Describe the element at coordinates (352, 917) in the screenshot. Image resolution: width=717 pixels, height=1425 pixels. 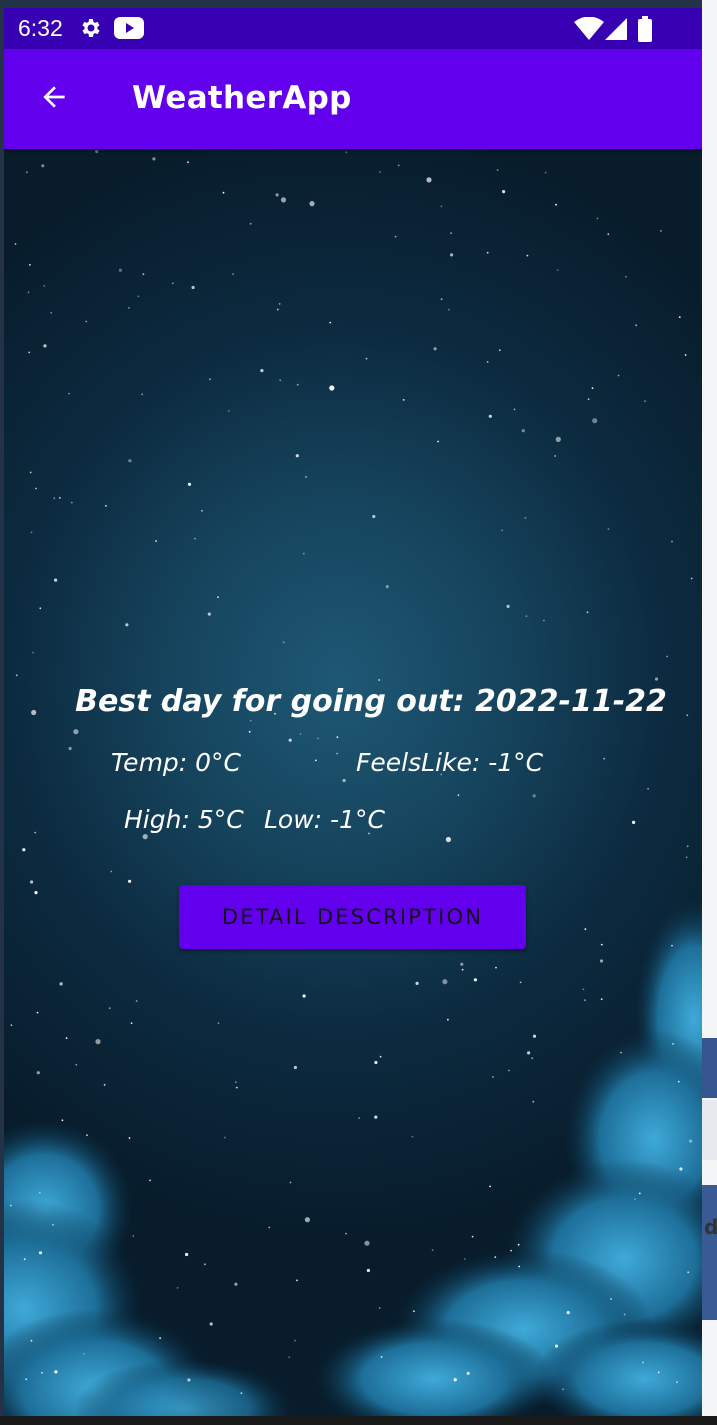
I see `detail-description-button: DETAIL DESCRIPTION` at that location.